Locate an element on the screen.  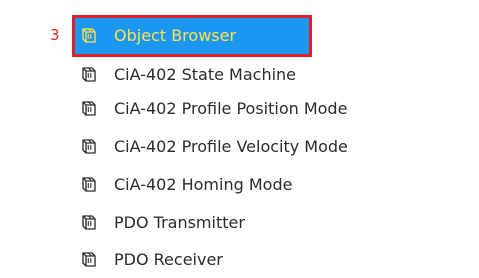
tree-item-cia402-state-machine: CiA-402 State Machine is located at coordinates (185, 75).